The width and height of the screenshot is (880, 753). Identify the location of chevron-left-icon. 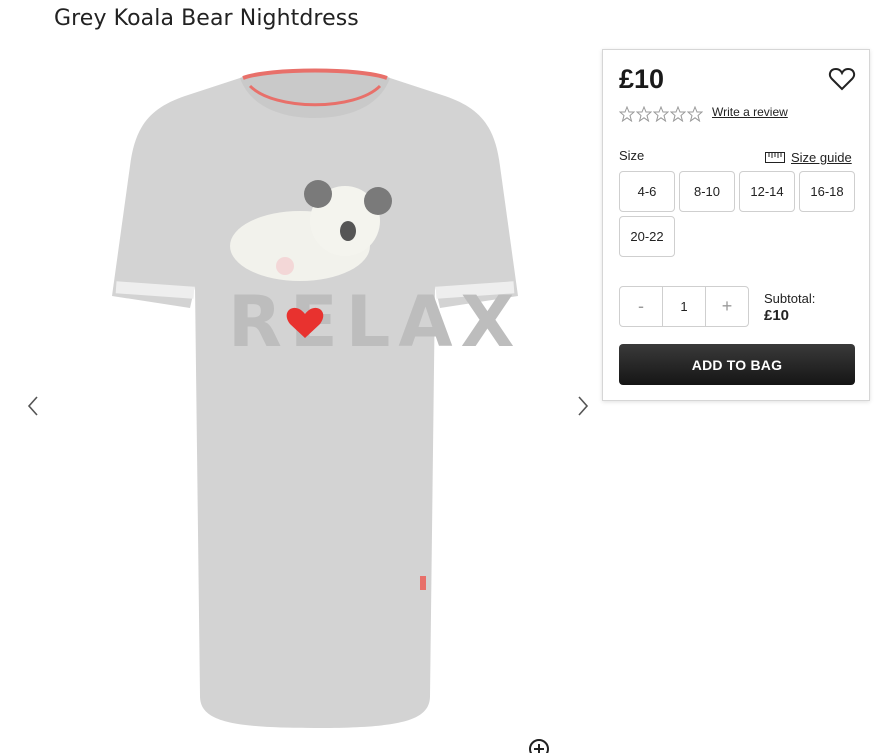
(32, 406).